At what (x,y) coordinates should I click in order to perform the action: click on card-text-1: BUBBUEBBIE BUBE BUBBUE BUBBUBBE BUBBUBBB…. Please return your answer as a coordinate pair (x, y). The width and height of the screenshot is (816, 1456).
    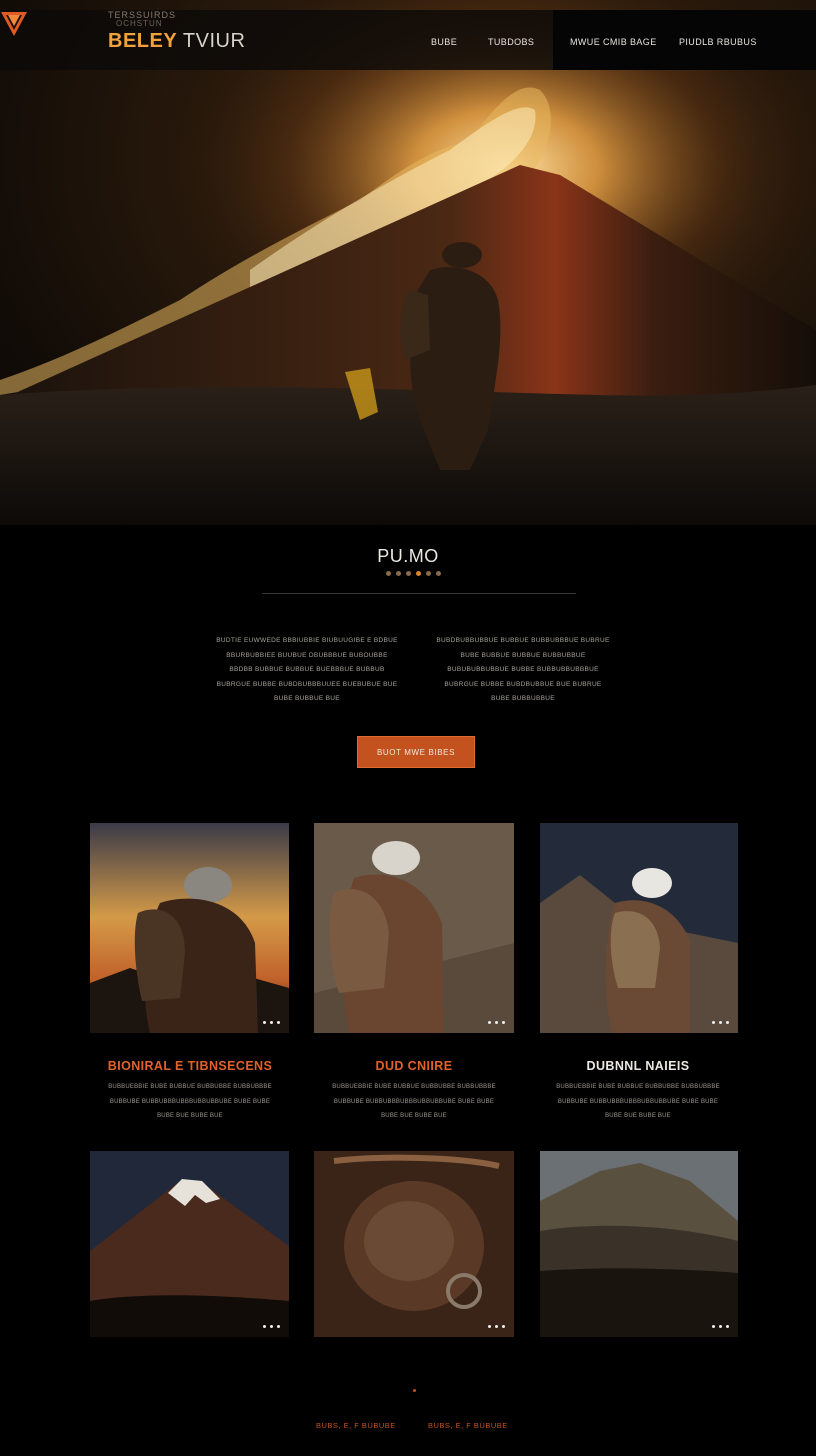
    Looking at the image, I should click on (190, 1102).